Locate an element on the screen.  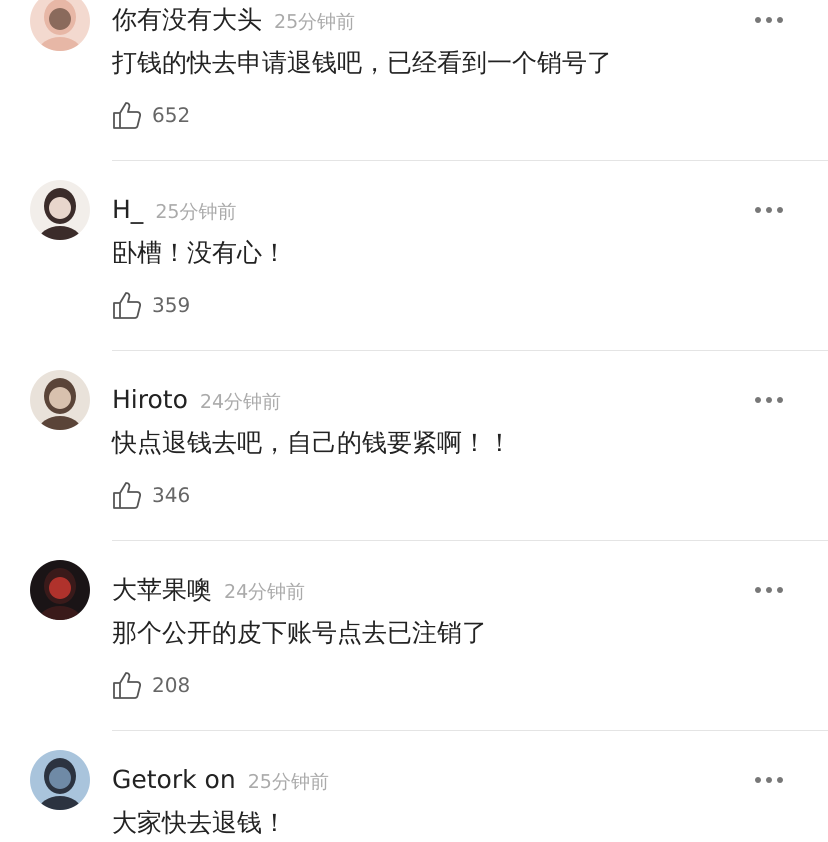
username: 大苹果噢 is located at coordinates (162, 590).